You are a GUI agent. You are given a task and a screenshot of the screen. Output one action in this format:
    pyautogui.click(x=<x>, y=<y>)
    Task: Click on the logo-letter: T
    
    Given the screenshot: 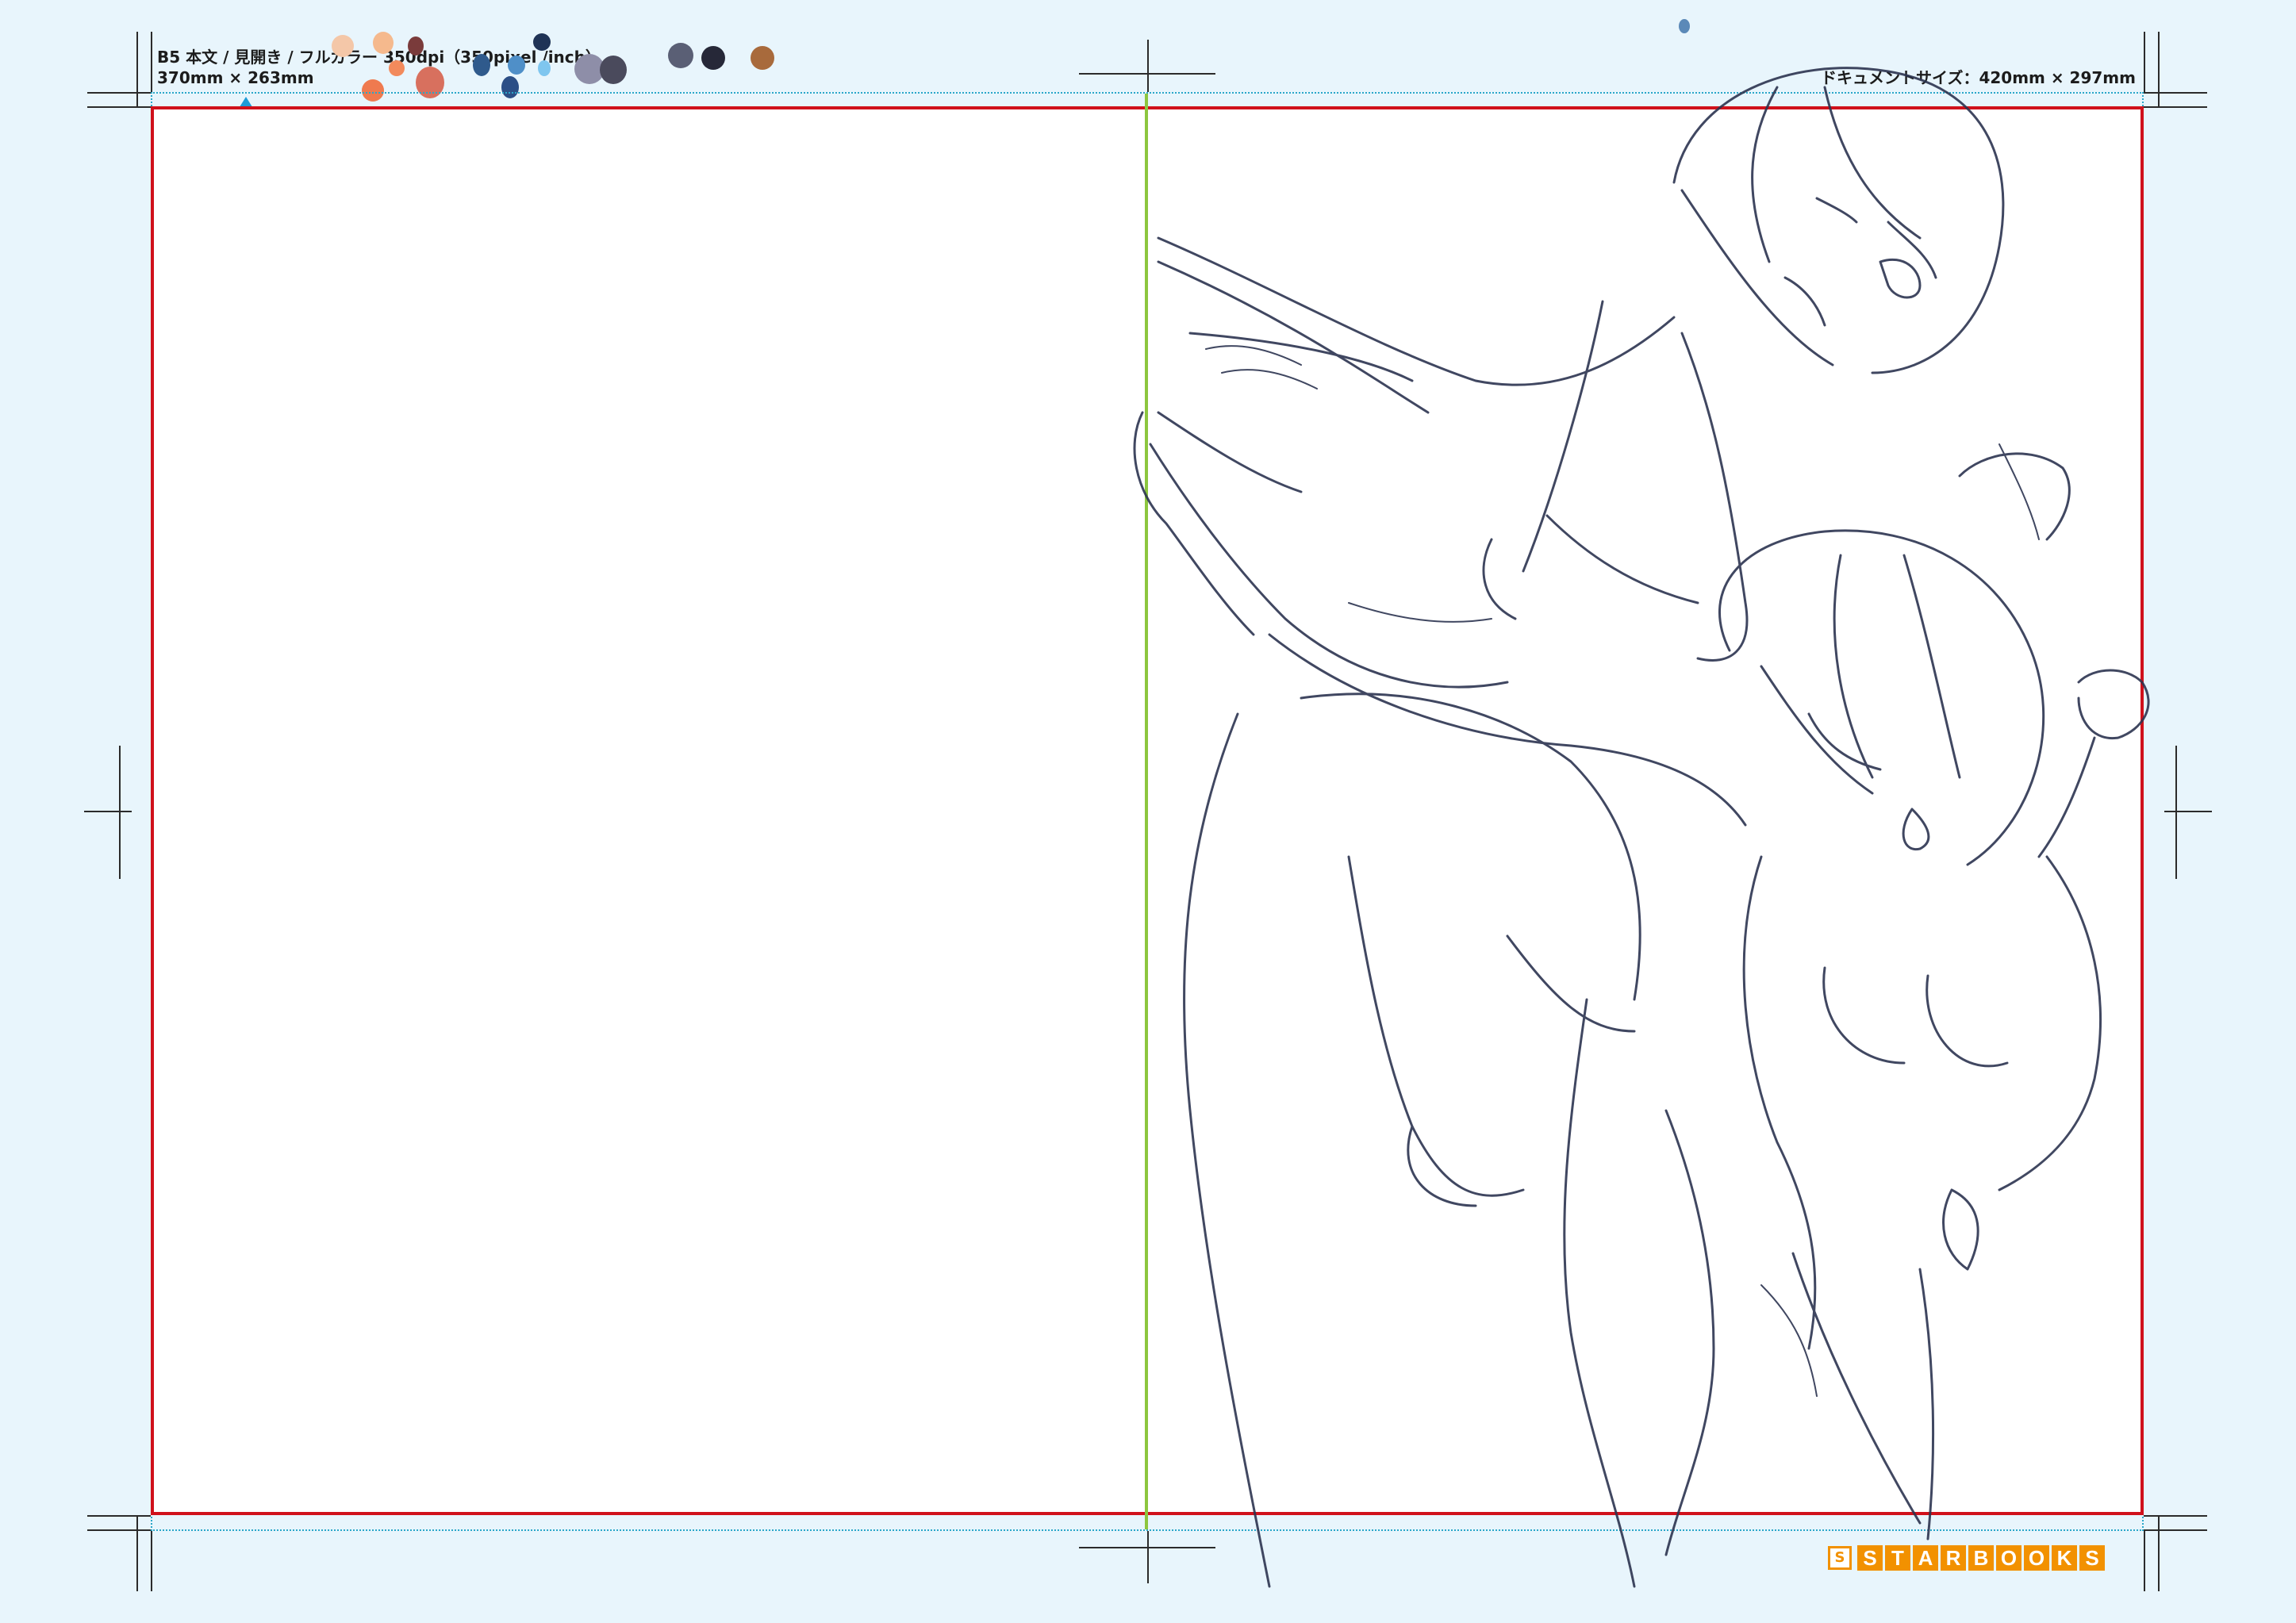 What is the action you would take?
    pyautogui.click(x=1897, y=1558)
    